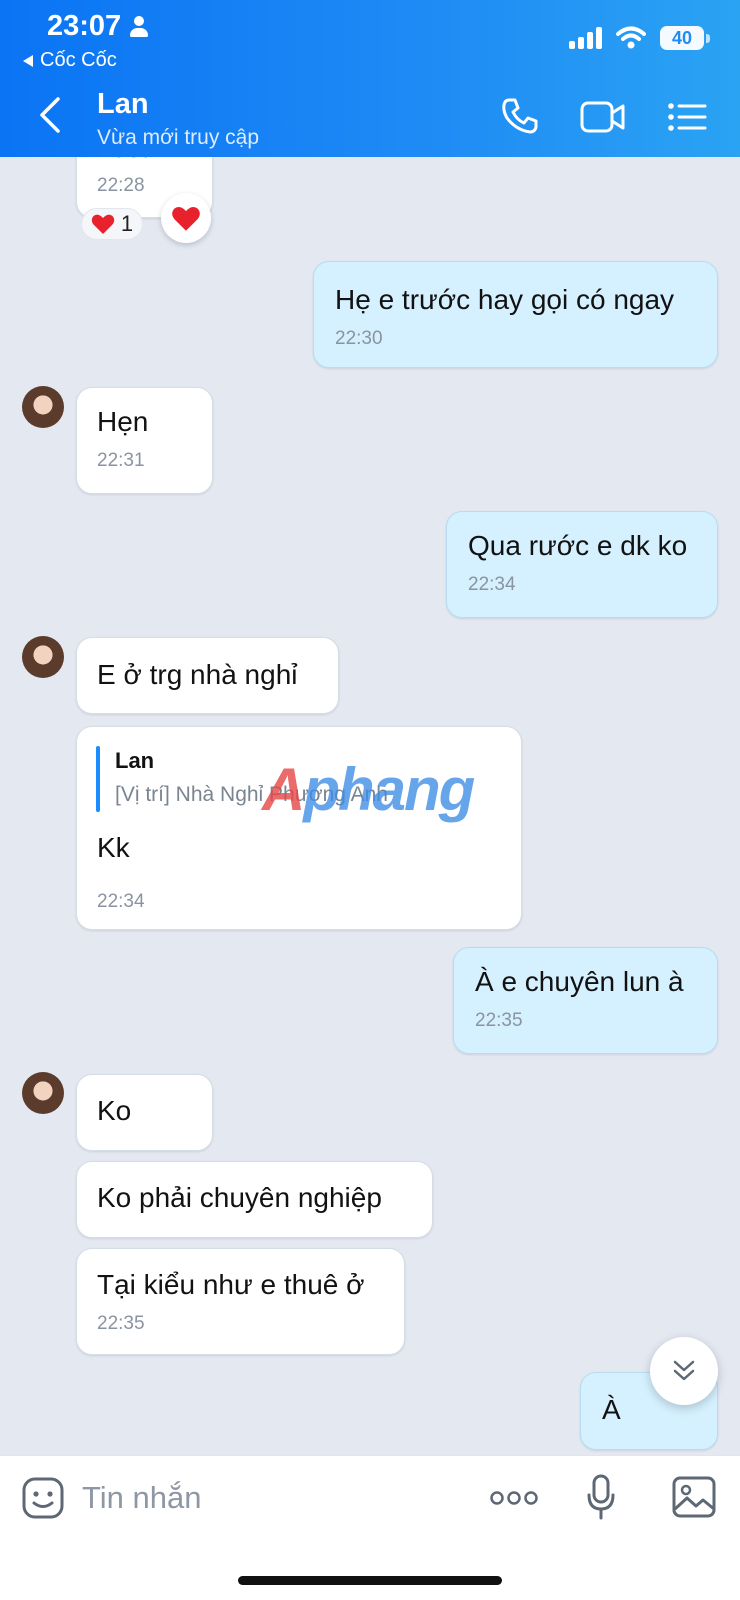 Image resolution: width=740 pixels, height=1600 pixels. I want to click on status-bar-time-group: 23:07, so click(98, 26).